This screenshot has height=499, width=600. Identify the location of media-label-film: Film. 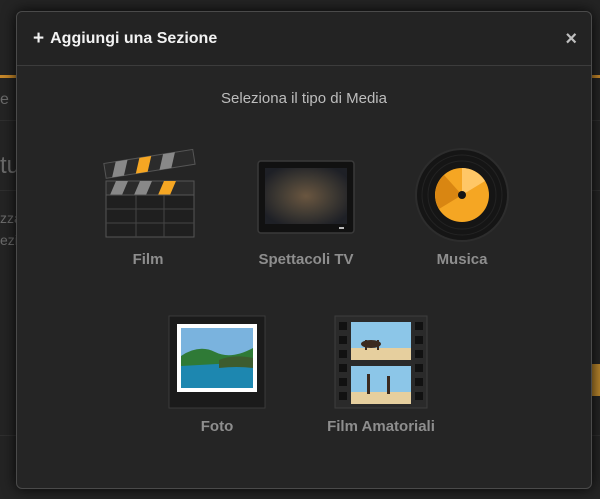
(148, 259).